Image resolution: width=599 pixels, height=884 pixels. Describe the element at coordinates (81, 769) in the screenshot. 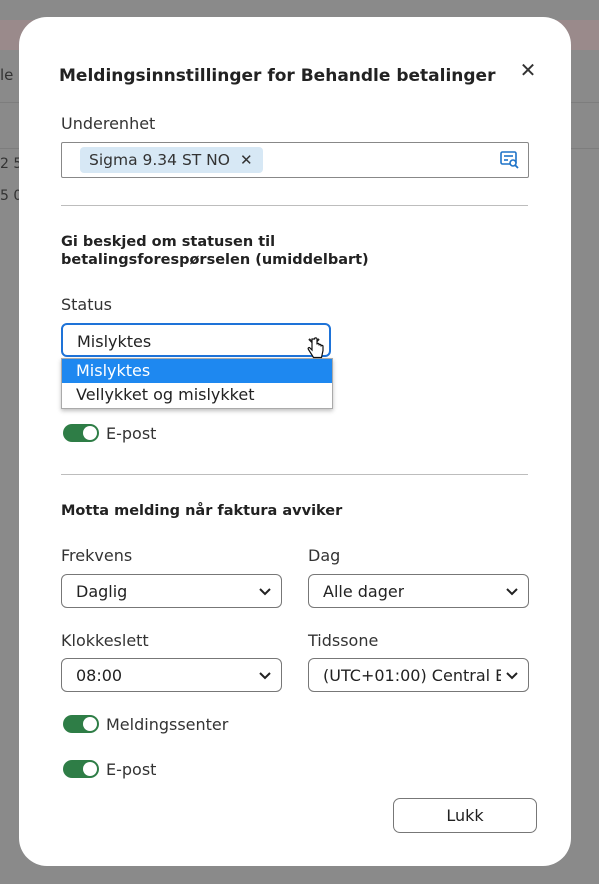

I see `invoice-email-toggle` at that location.